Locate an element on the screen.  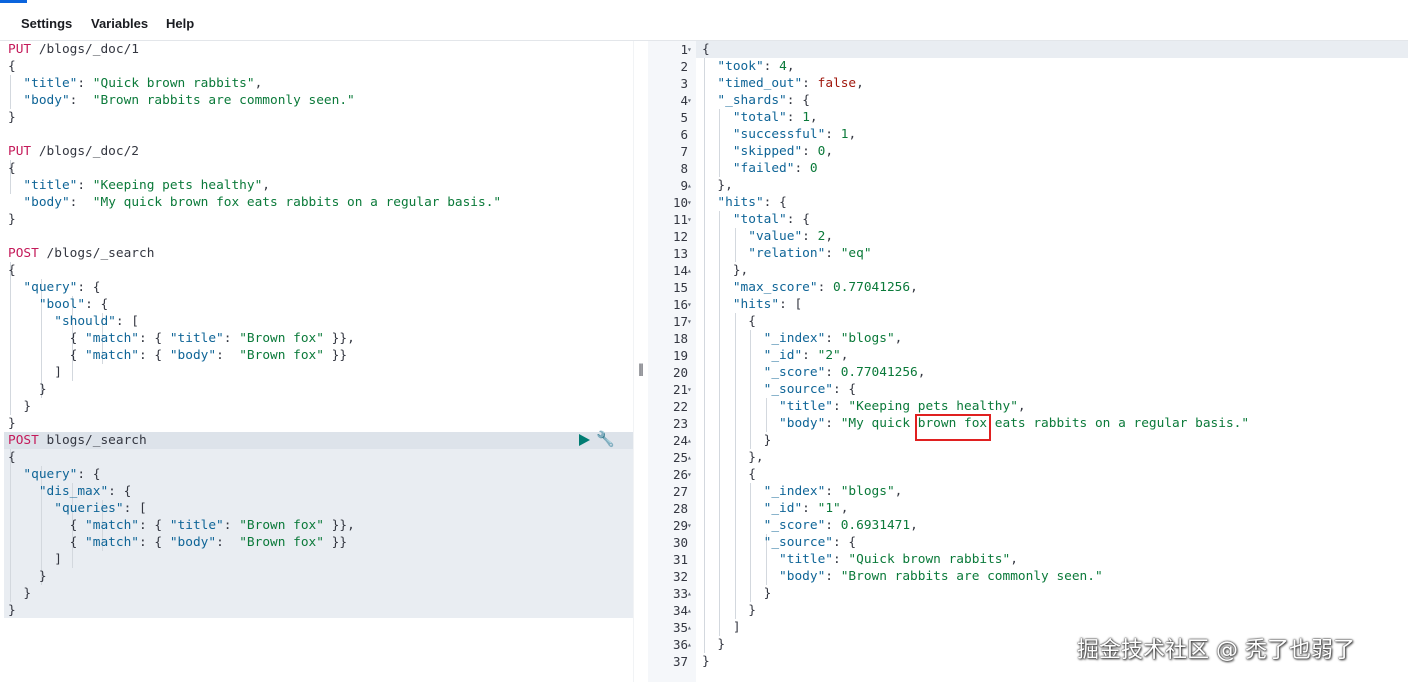
resize-grip-icon: || is located at coordinates (641, 369).